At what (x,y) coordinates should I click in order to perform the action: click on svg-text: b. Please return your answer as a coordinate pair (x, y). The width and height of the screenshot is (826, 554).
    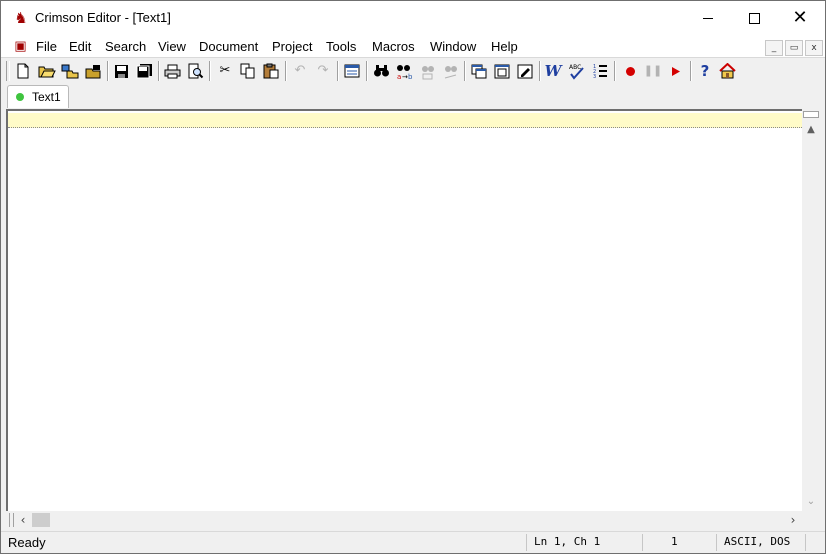
    Looking at the image, I should click on (410, 76).